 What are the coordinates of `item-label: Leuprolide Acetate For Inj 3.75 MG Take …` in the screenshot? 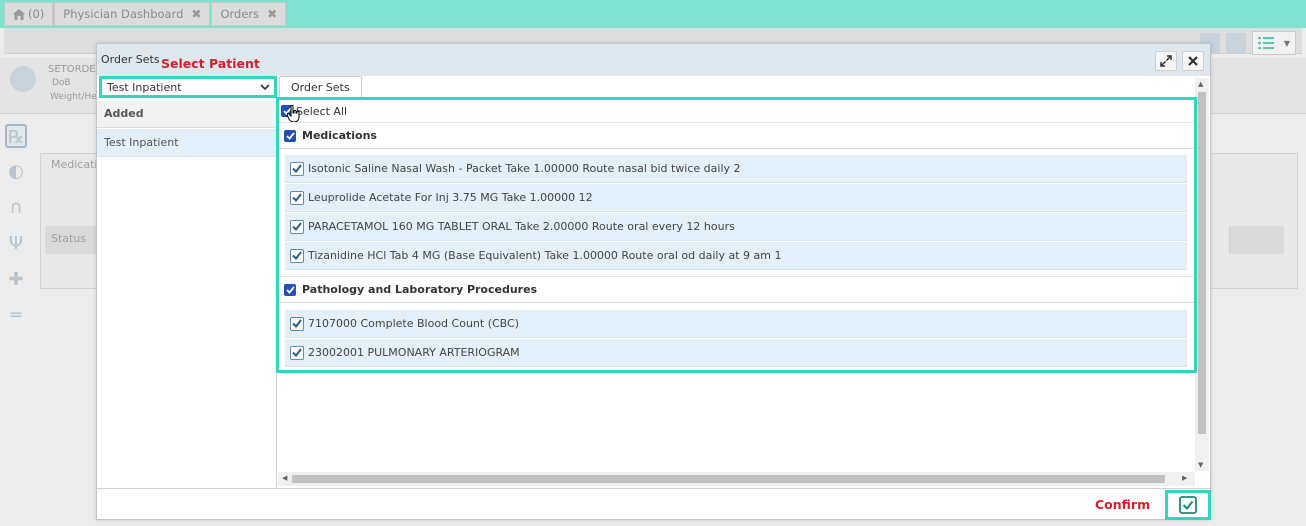 It's located at (450, 197).